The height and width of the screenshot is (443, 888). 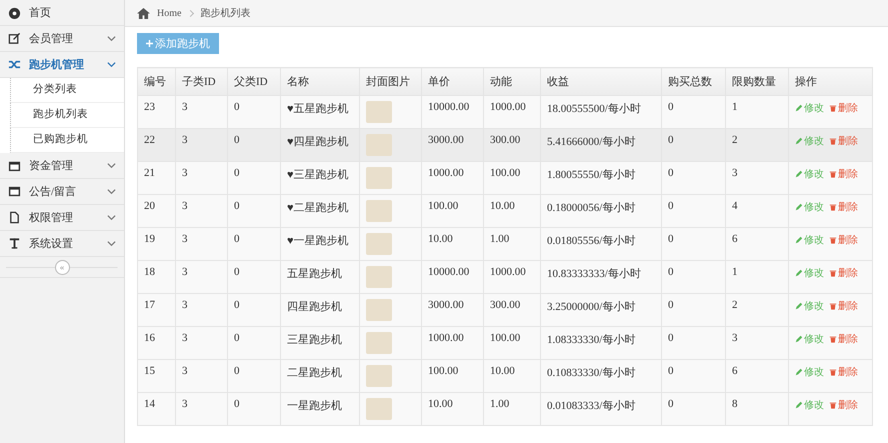 I want to click on collapse-button: «, so click(x=62, y=267).